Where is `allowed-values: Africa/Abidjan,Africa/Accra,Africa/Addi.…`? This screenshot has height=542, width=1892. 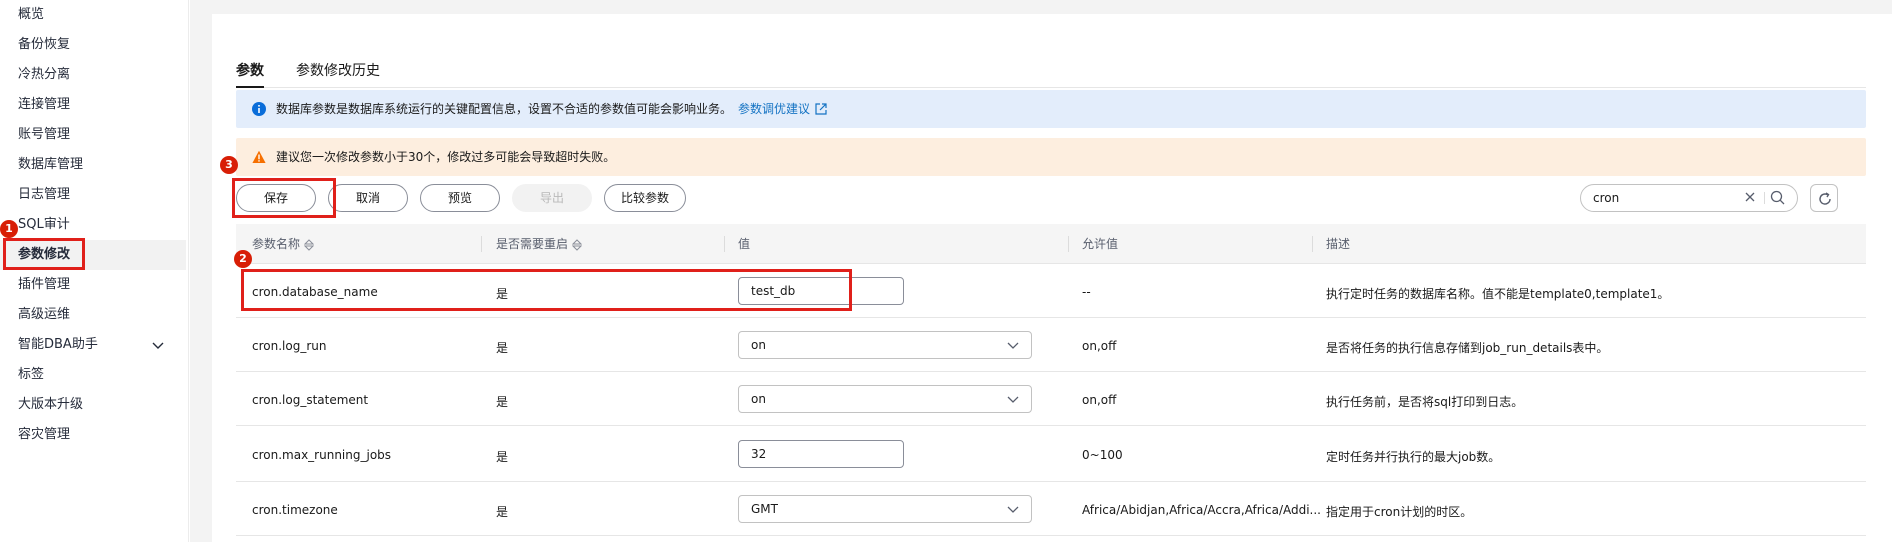 allowed-values: Africa/Abidjan,Africa/Accra,Africa/Addi.… is located at coordinates (1201, 510).